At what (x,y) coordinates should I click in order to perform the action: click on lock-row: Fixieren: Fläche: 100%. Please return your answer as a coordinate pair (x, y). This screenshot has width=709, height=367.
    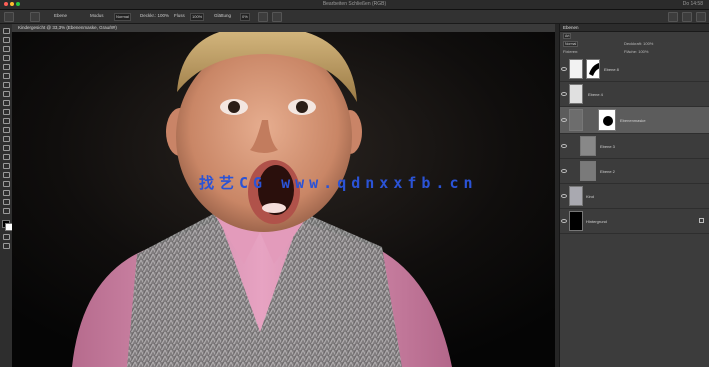
    Looking at the image, I should click on (634, 51).